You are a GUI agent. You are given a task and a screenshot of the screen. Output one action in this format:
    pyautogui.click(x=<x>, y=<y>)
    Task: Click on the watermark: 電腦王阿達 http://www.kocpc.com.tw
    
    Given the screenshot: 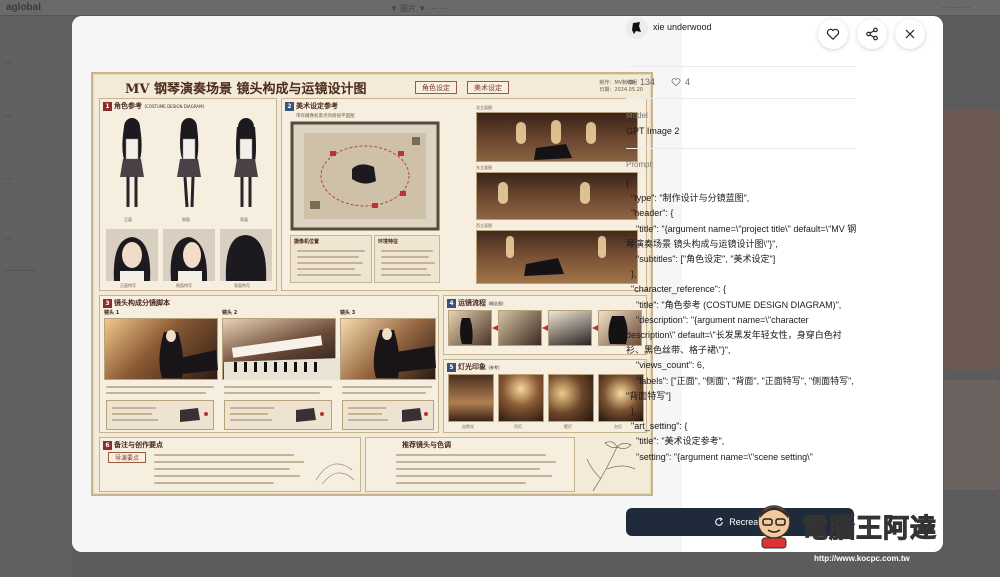 What is the action you would take?
    pyautogui.click(x=868, y=536)
    